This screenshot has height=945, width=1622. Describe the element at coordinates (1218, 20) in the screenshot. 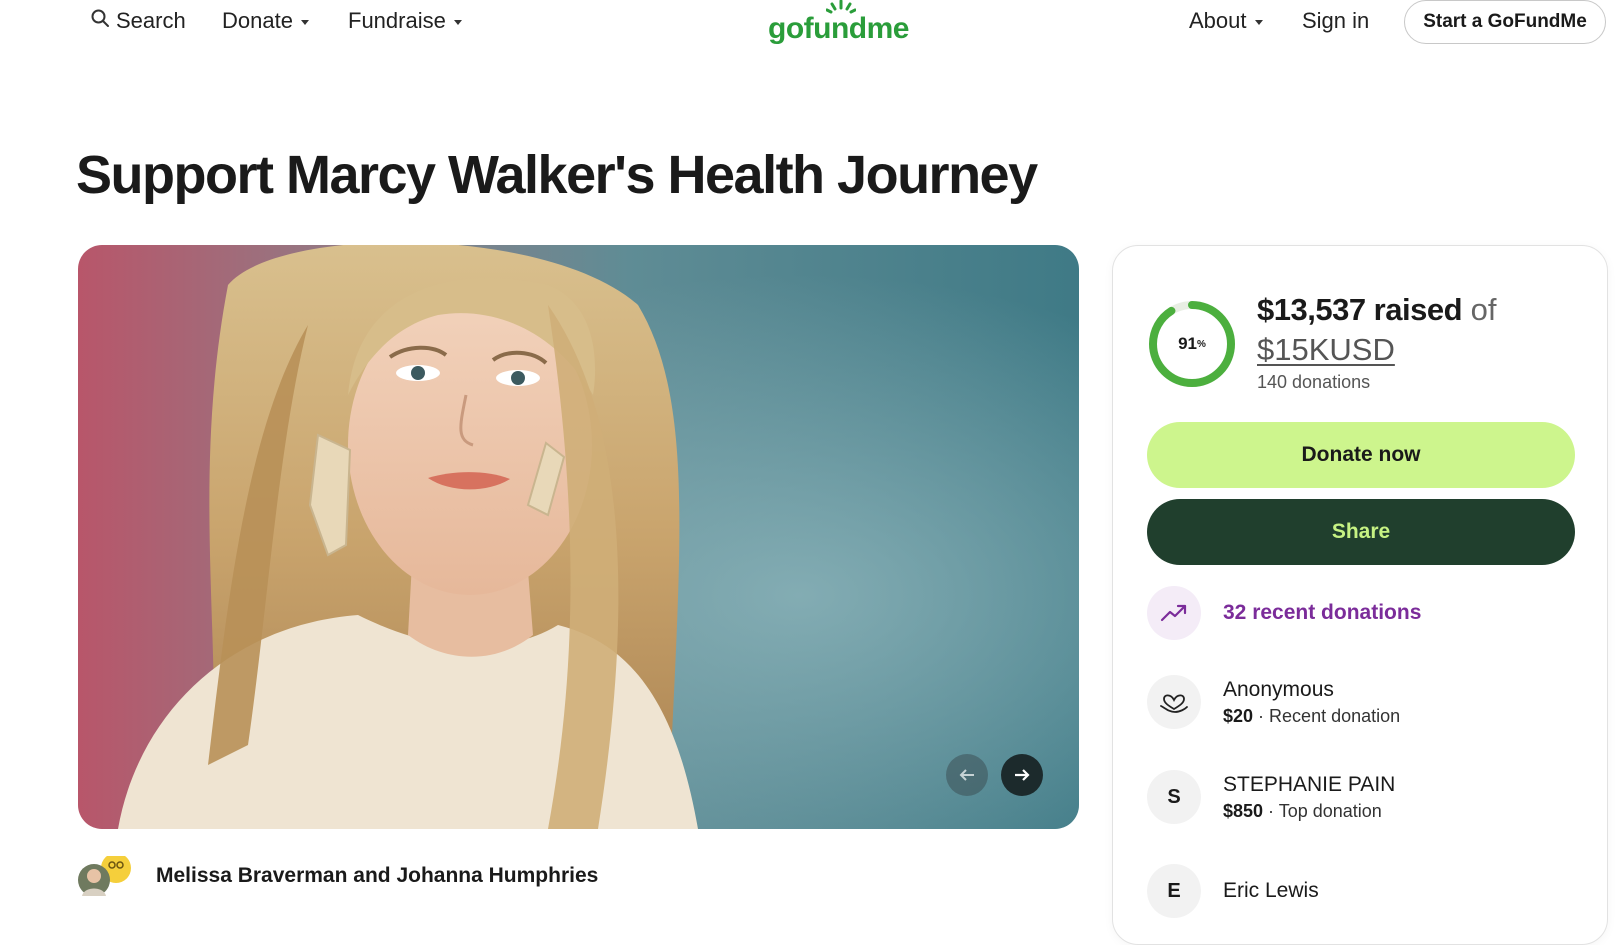

I see `about-menu-label: About` at that location.